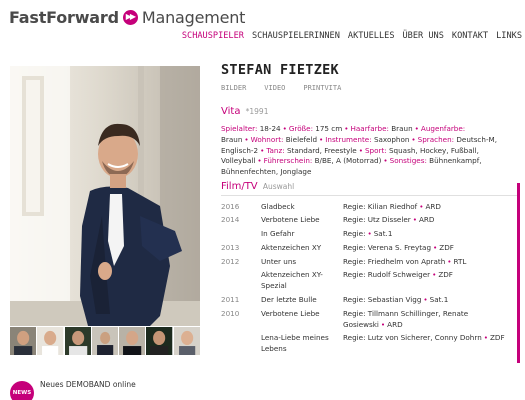 The image size is (525, 400). Describe the element at coordinates (349, 139) in the screenshot. I see `vita-field-label: Instrumente:` at that location.